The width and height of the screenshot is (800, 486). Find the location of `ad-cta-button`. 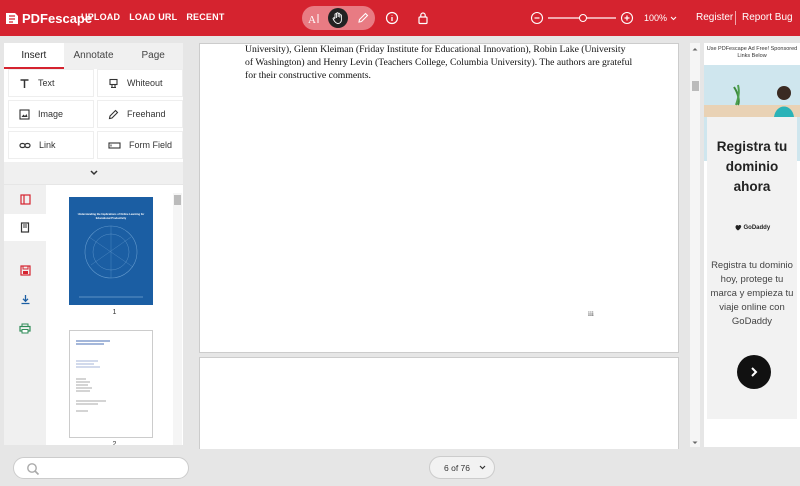

ad-cta-button is located at coordinates (754, 372).